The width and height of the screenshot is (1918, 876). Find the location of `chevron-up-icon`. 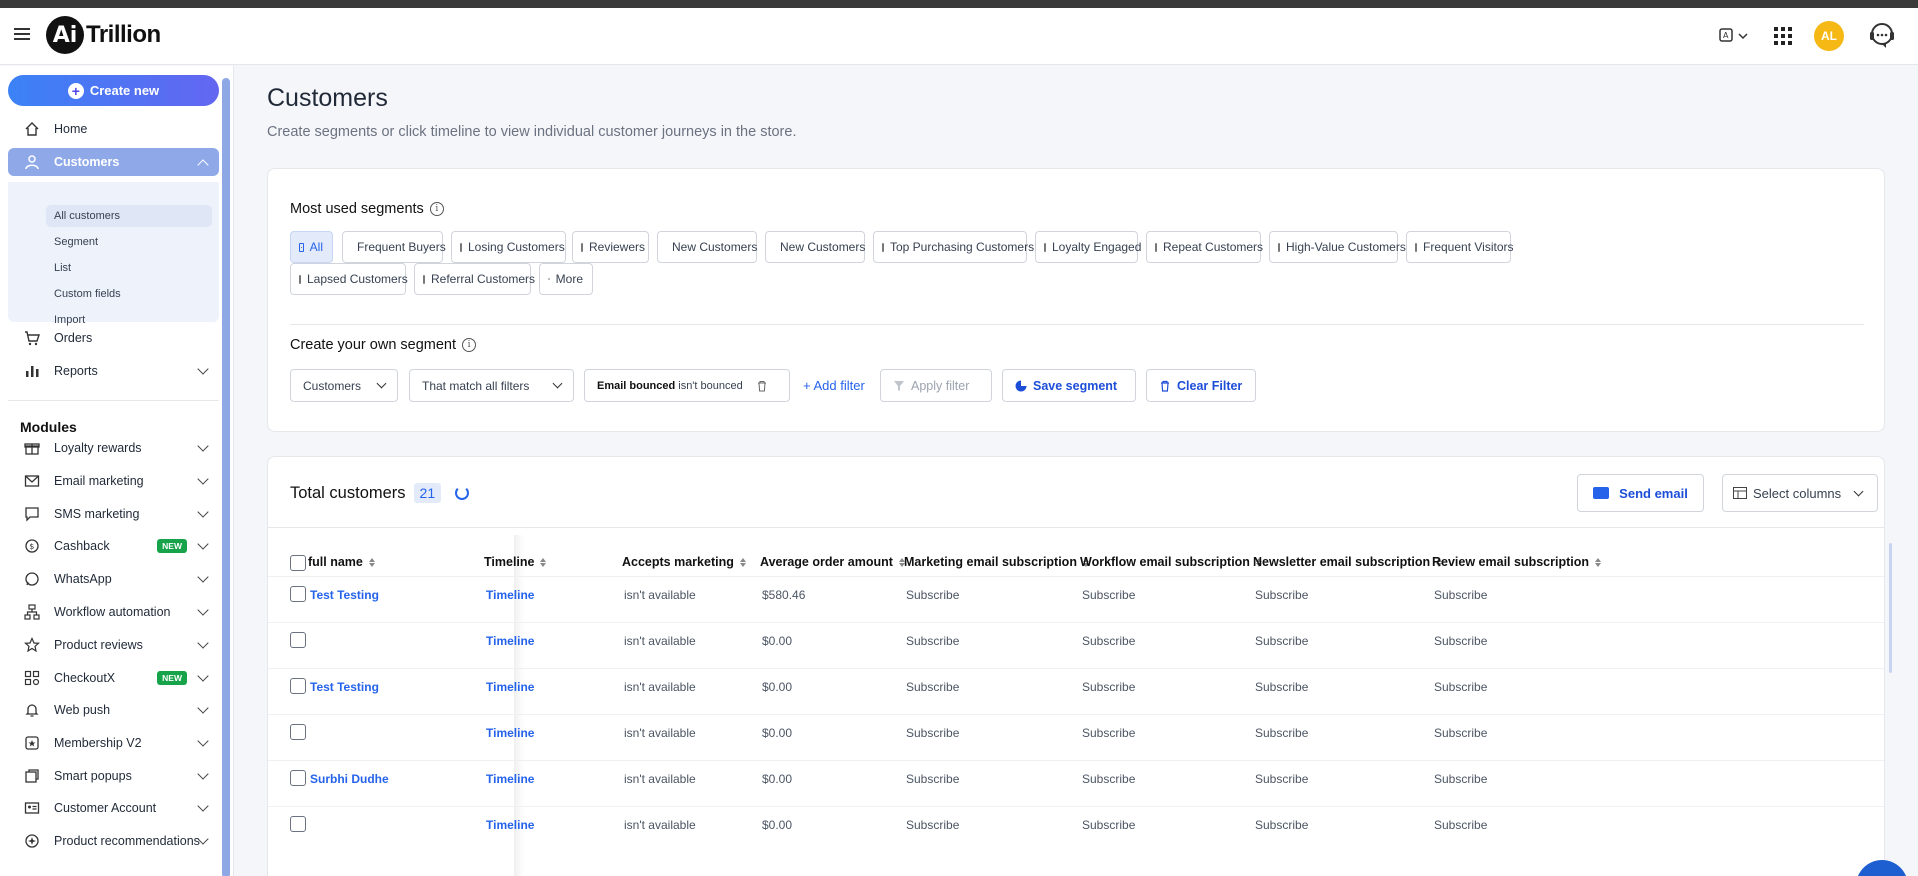

chevron-up-icon is located at coordinates (203, 165).